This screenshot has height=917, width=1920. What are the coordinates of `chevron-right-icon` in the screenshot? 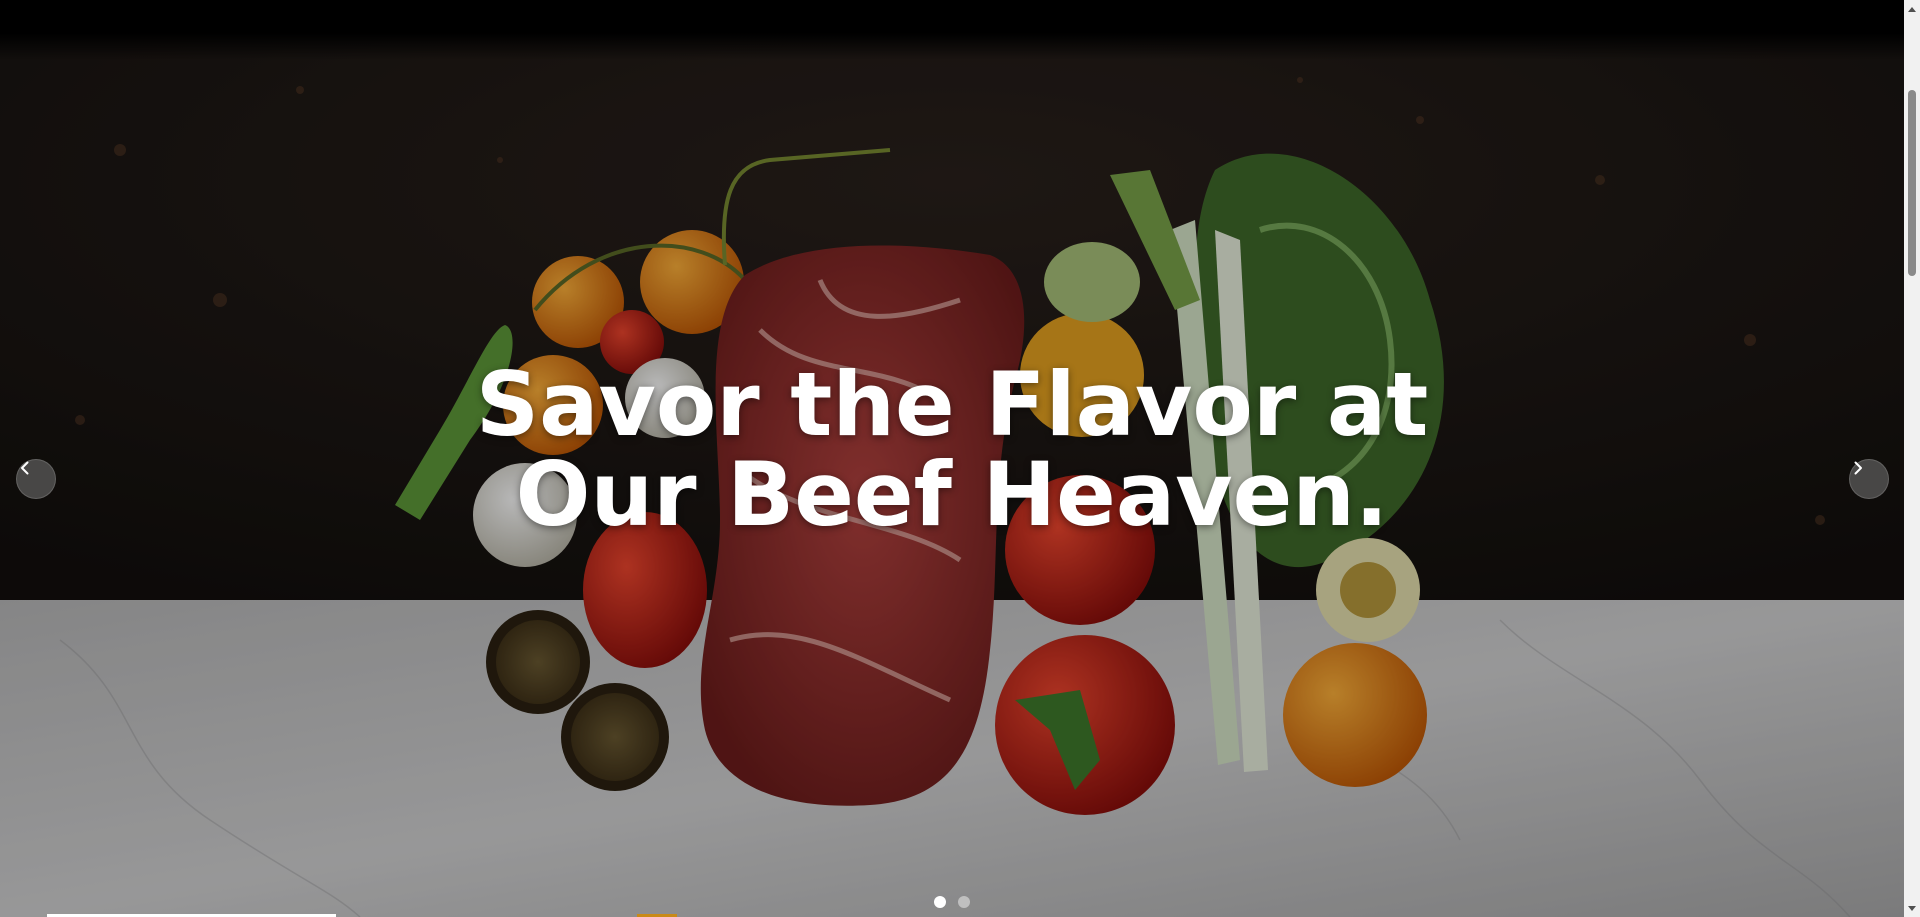 It's located at (1858, 468).